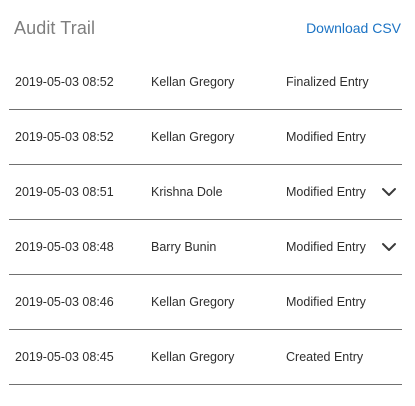 The height and width of the screenshot is (406, 415). What do you see at coordinates (207, 28) in the screenshot?
I see `panel-header: Audit Trail Download CSV` at bounding box center [207, 28].